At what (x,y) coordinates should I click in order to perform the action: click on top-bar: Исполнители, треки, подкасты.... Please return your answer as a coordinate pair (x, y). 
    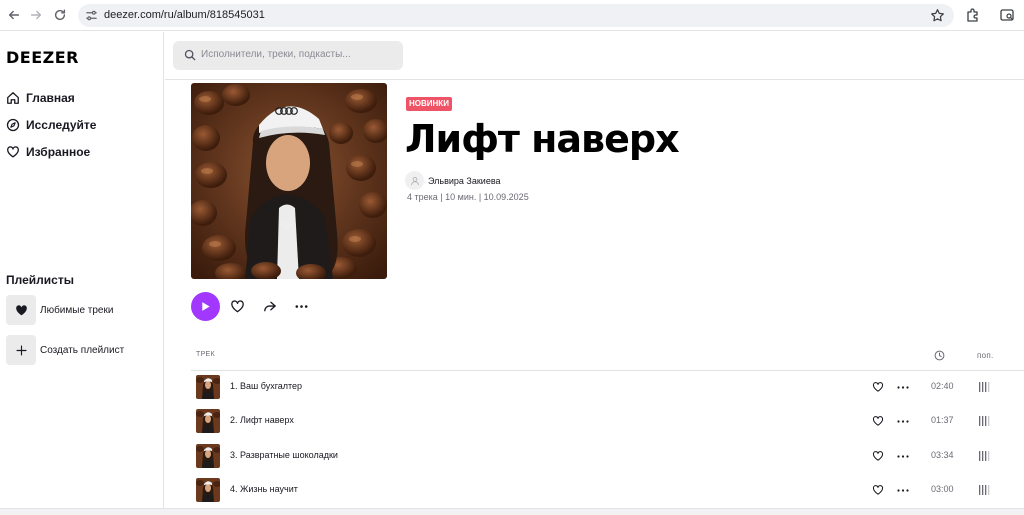
    Looking at the image, I should click on (594, 56).